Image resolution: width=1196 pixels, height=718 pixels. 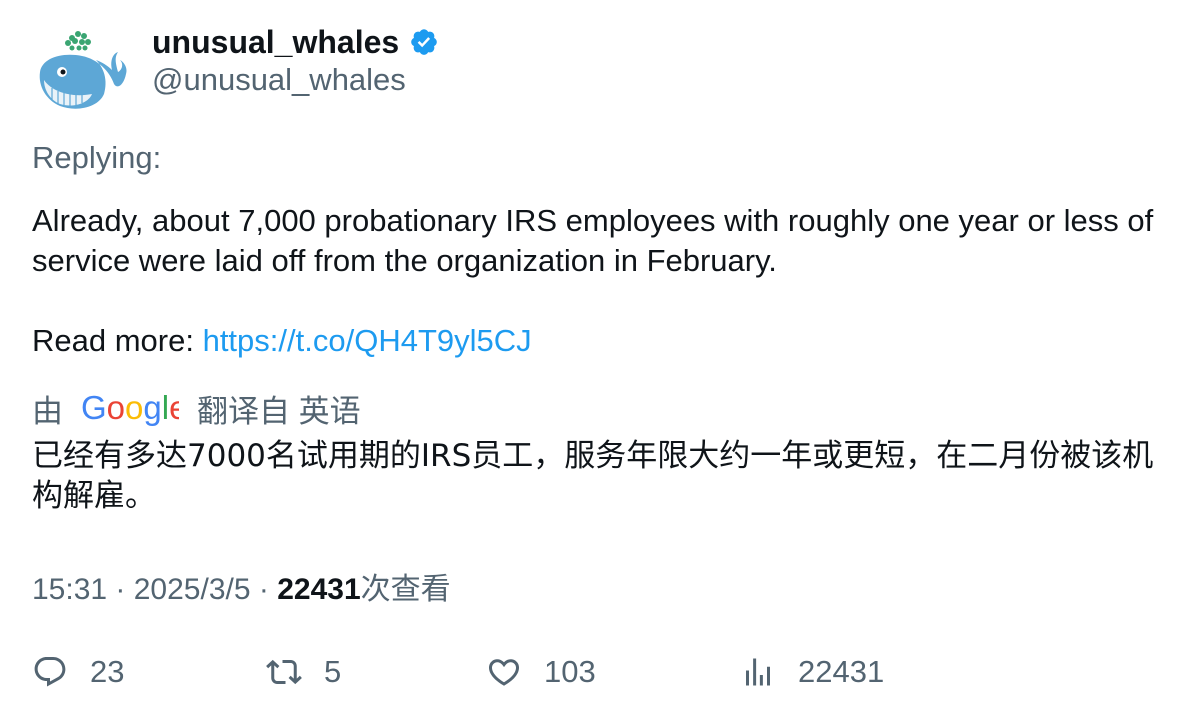 What do you see at coordinates (50, 672) in the screenshot?
I see `reply-icon` at bounding box center [50, 672].